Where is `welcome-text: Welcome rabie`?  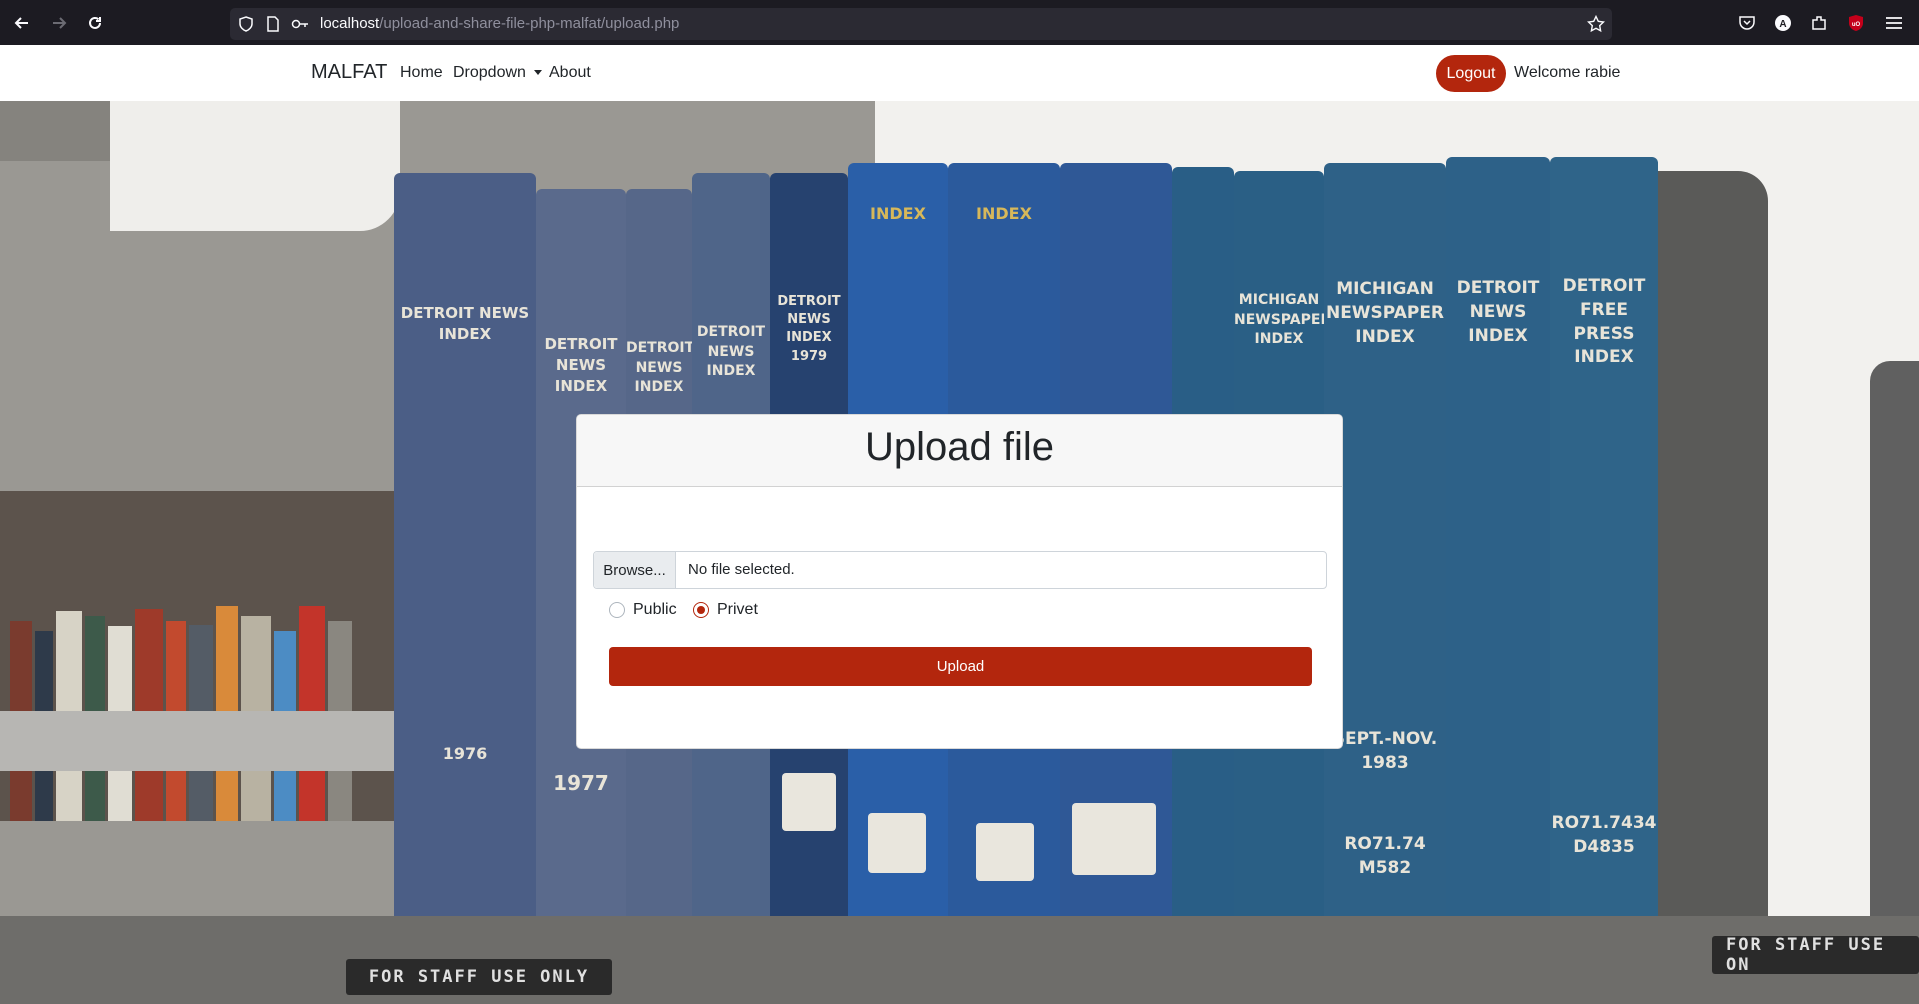 welcome-text: Welcome rabie is located at coordinates (1567, 72).